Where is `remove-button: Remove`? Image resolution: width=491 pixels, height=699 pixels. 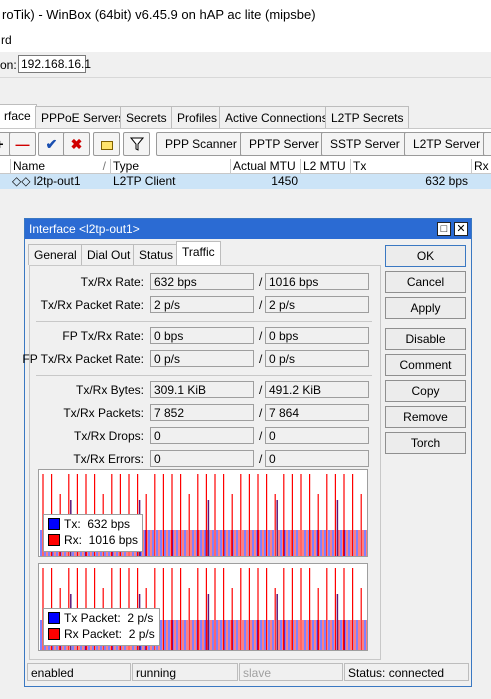 remove-button: Remove is located at coordinates (425, 417).